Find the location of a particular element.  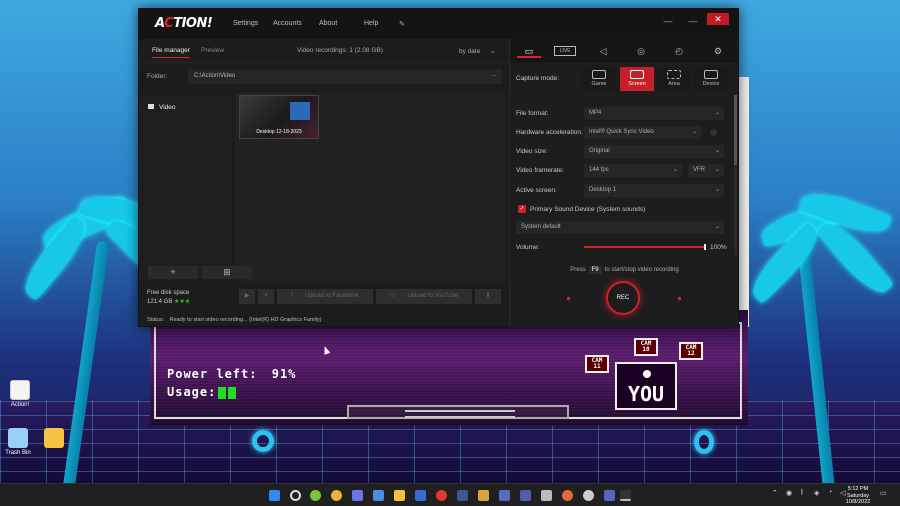

desktop-icon-trash: Trash Bin is located at coordinates (19, 442).